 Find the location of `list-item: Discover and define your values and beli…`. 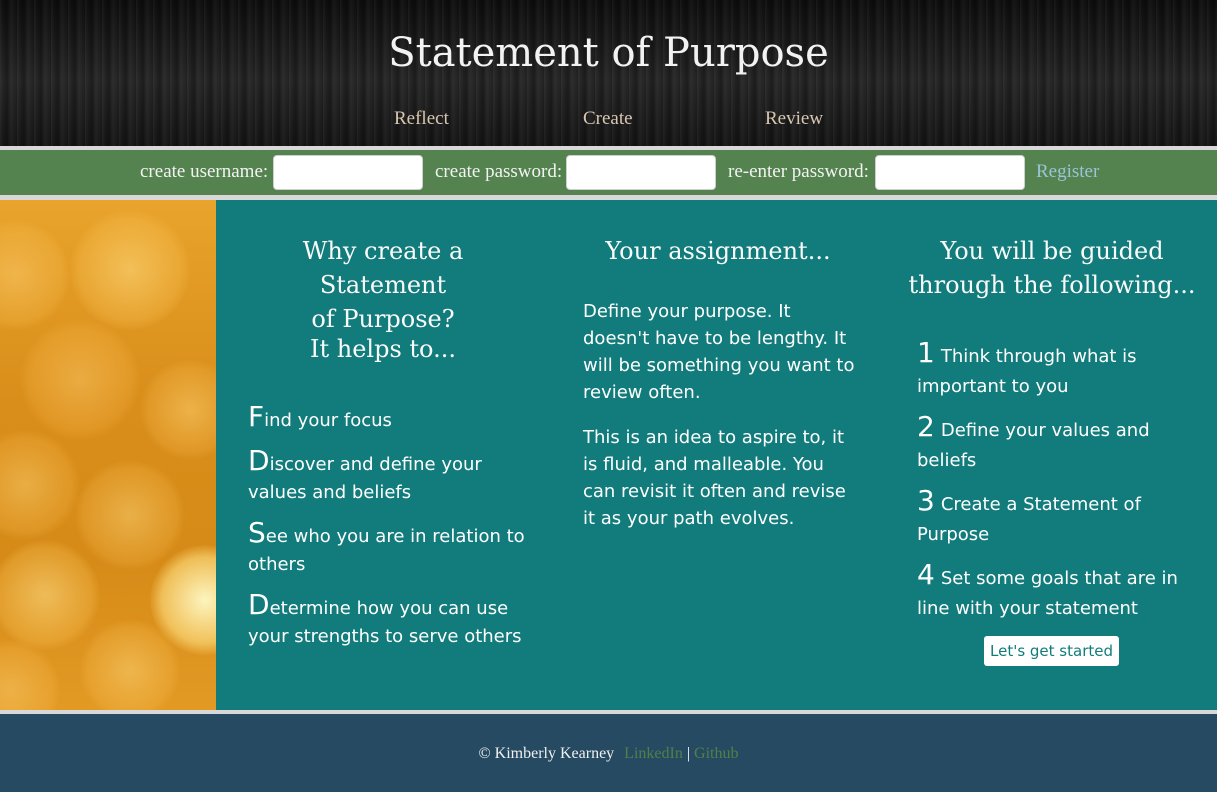

list-item: Discover and define your values and beli… is located at coordinates (365, 474).